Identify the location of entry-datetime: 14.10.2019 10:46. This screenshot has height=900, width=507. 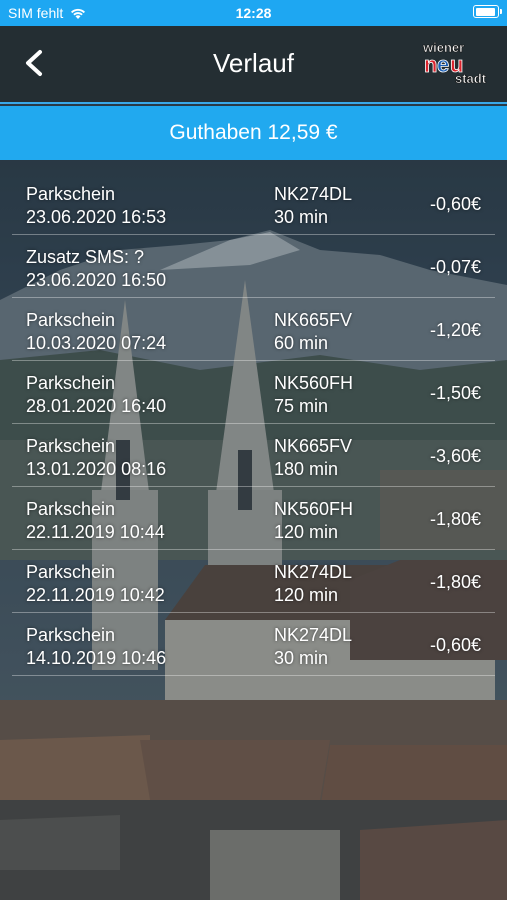
(96, 658).